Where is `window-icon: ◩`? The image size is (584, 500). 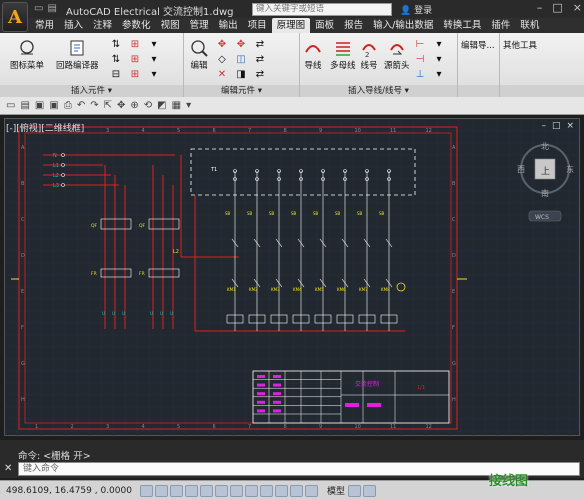
window-icon: ◩ is located at coordinates (161, 105).